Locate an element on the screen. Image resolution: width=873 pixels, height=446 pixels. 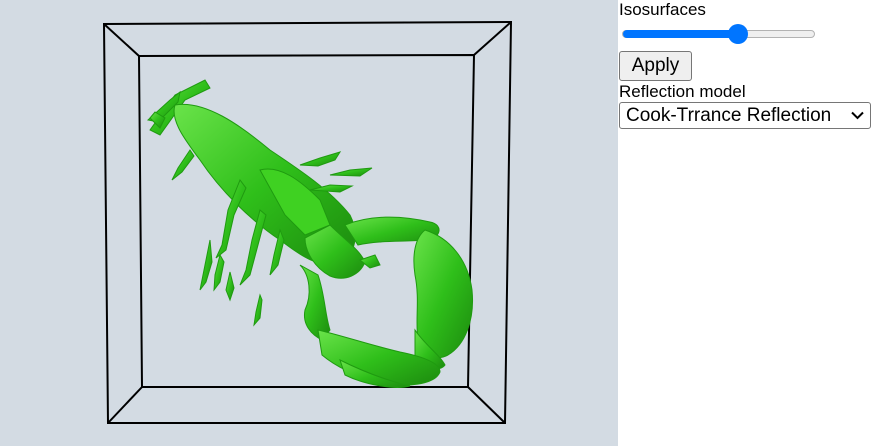
apply-button: Apply is located at coordinates (655, 66).